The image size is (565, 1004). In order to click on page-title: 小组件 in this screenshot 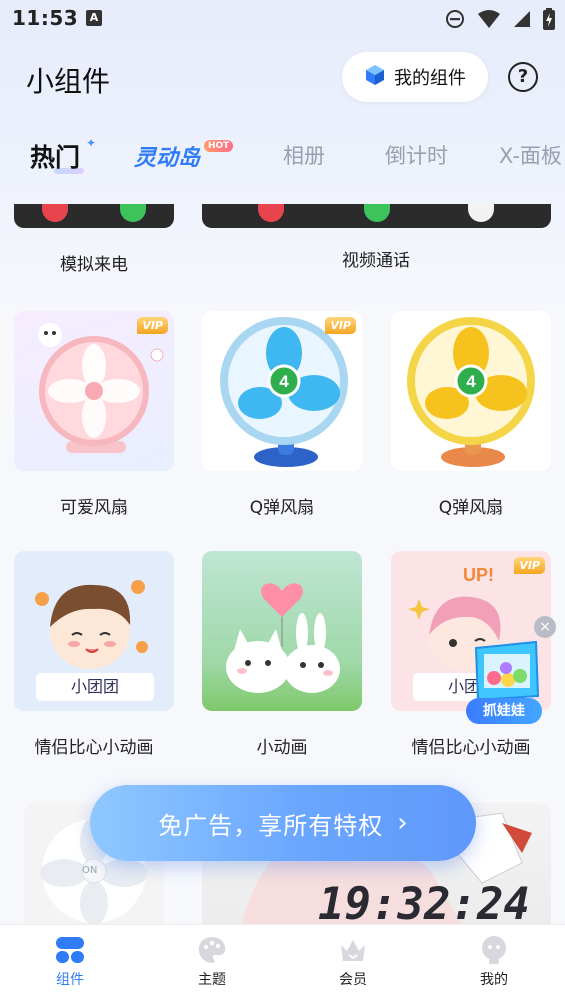, I will do `click(68, 81)`.